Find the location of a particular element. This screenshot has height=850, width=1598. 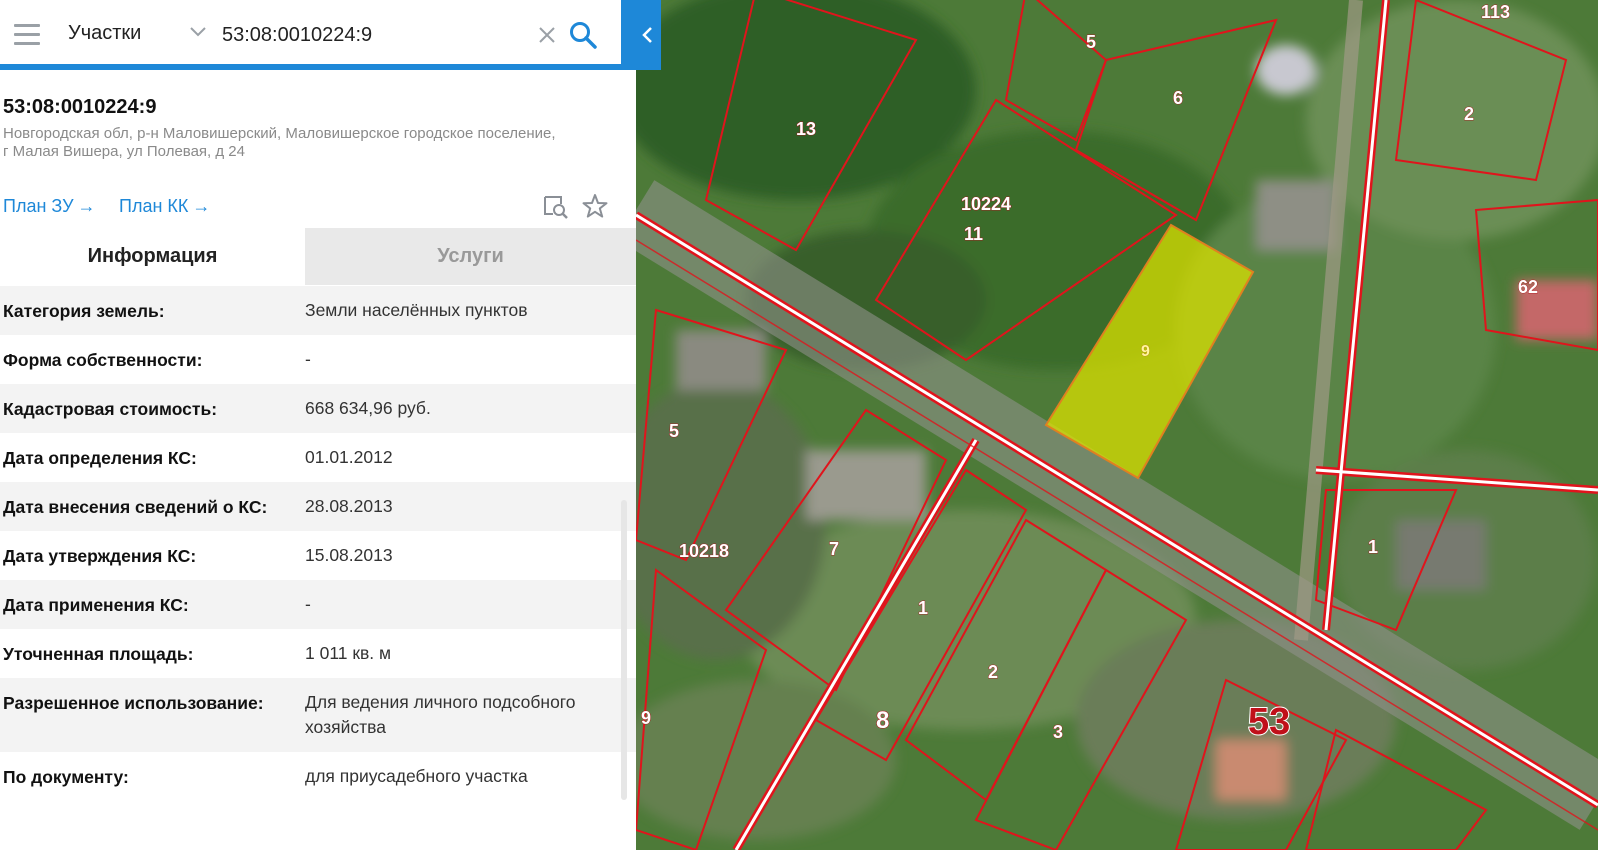

info-row: Кадастровая стоимость: 668 634,96 руб. is located at coordinates (318, 408).